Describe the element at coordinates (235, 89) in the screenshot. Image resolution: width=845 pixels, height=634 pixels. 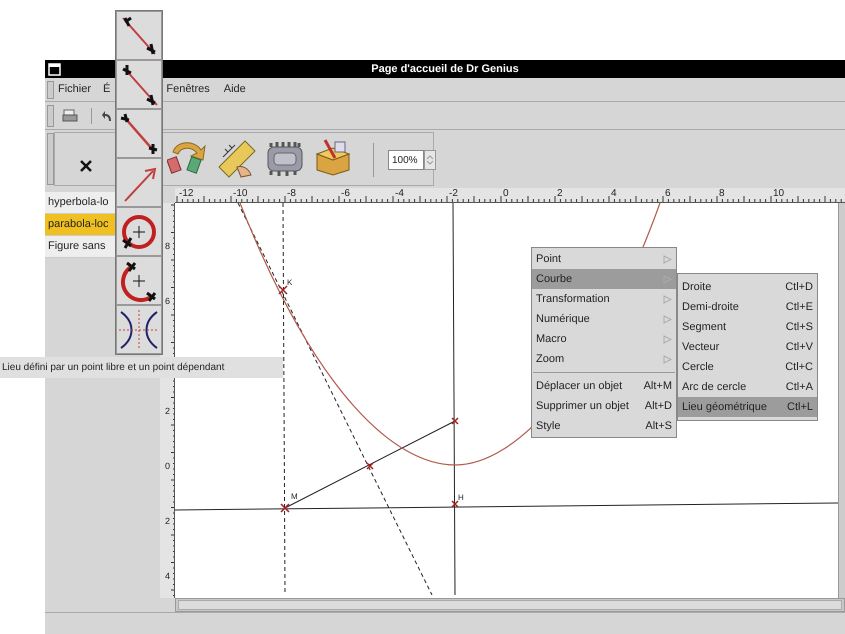
I see `menu-item: Aide` at that location.